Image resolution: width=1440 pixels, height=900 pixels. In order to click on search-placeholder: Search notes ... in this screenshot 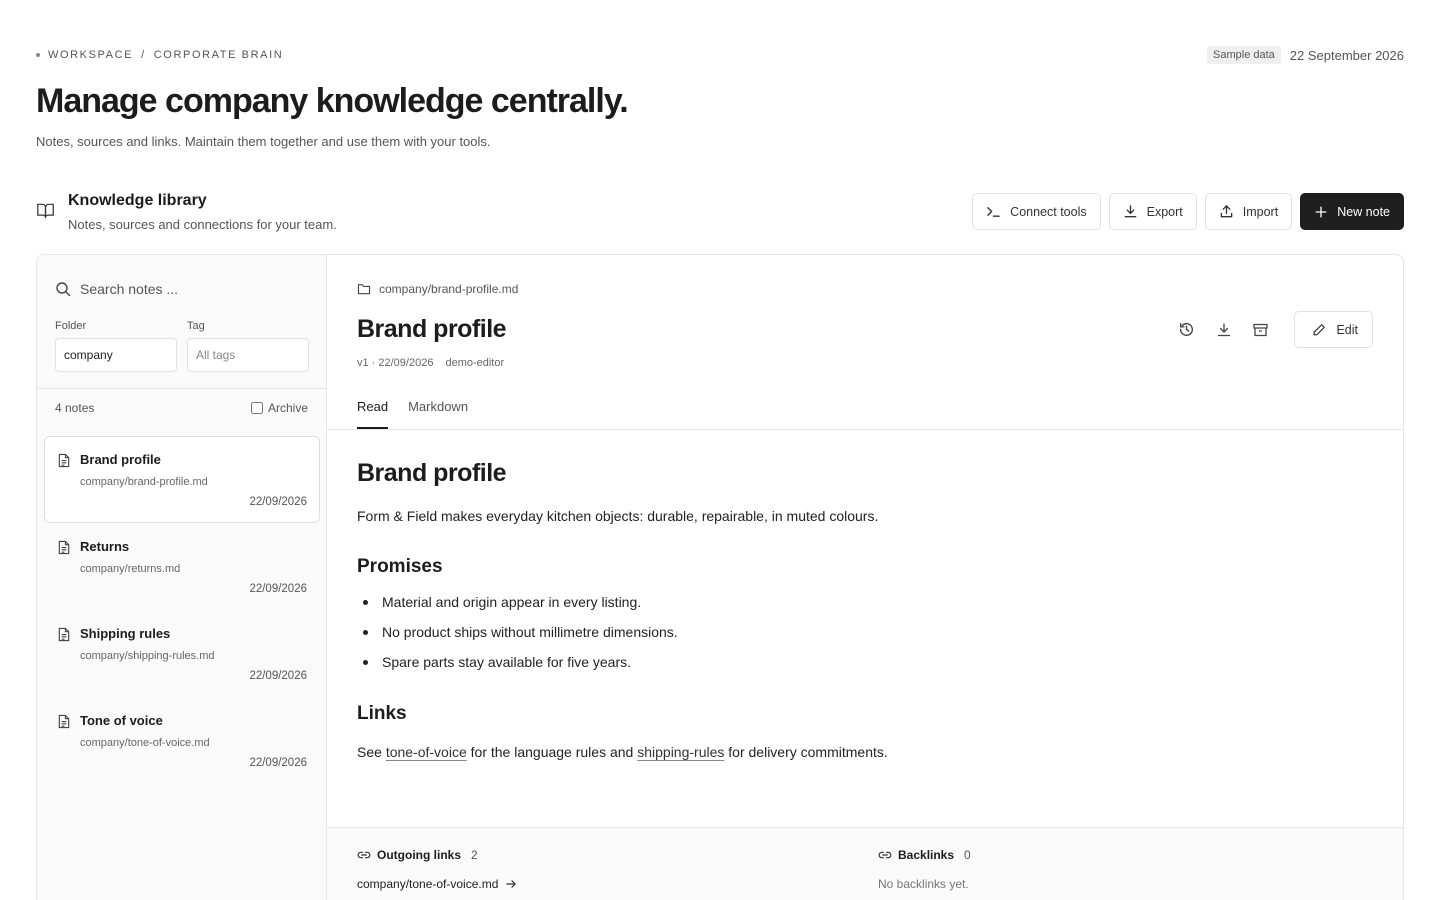, I will do `click(129, 289)`.